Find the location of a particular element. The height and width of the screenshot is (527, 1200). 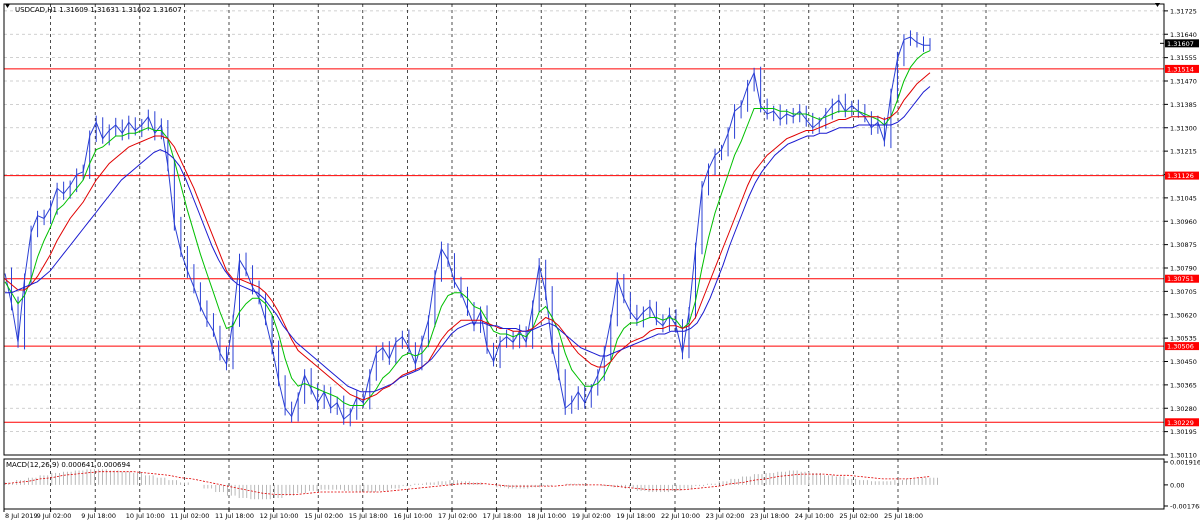

x-tick-label: 9 Jul 02:00 is located at coordinates (54, 516).